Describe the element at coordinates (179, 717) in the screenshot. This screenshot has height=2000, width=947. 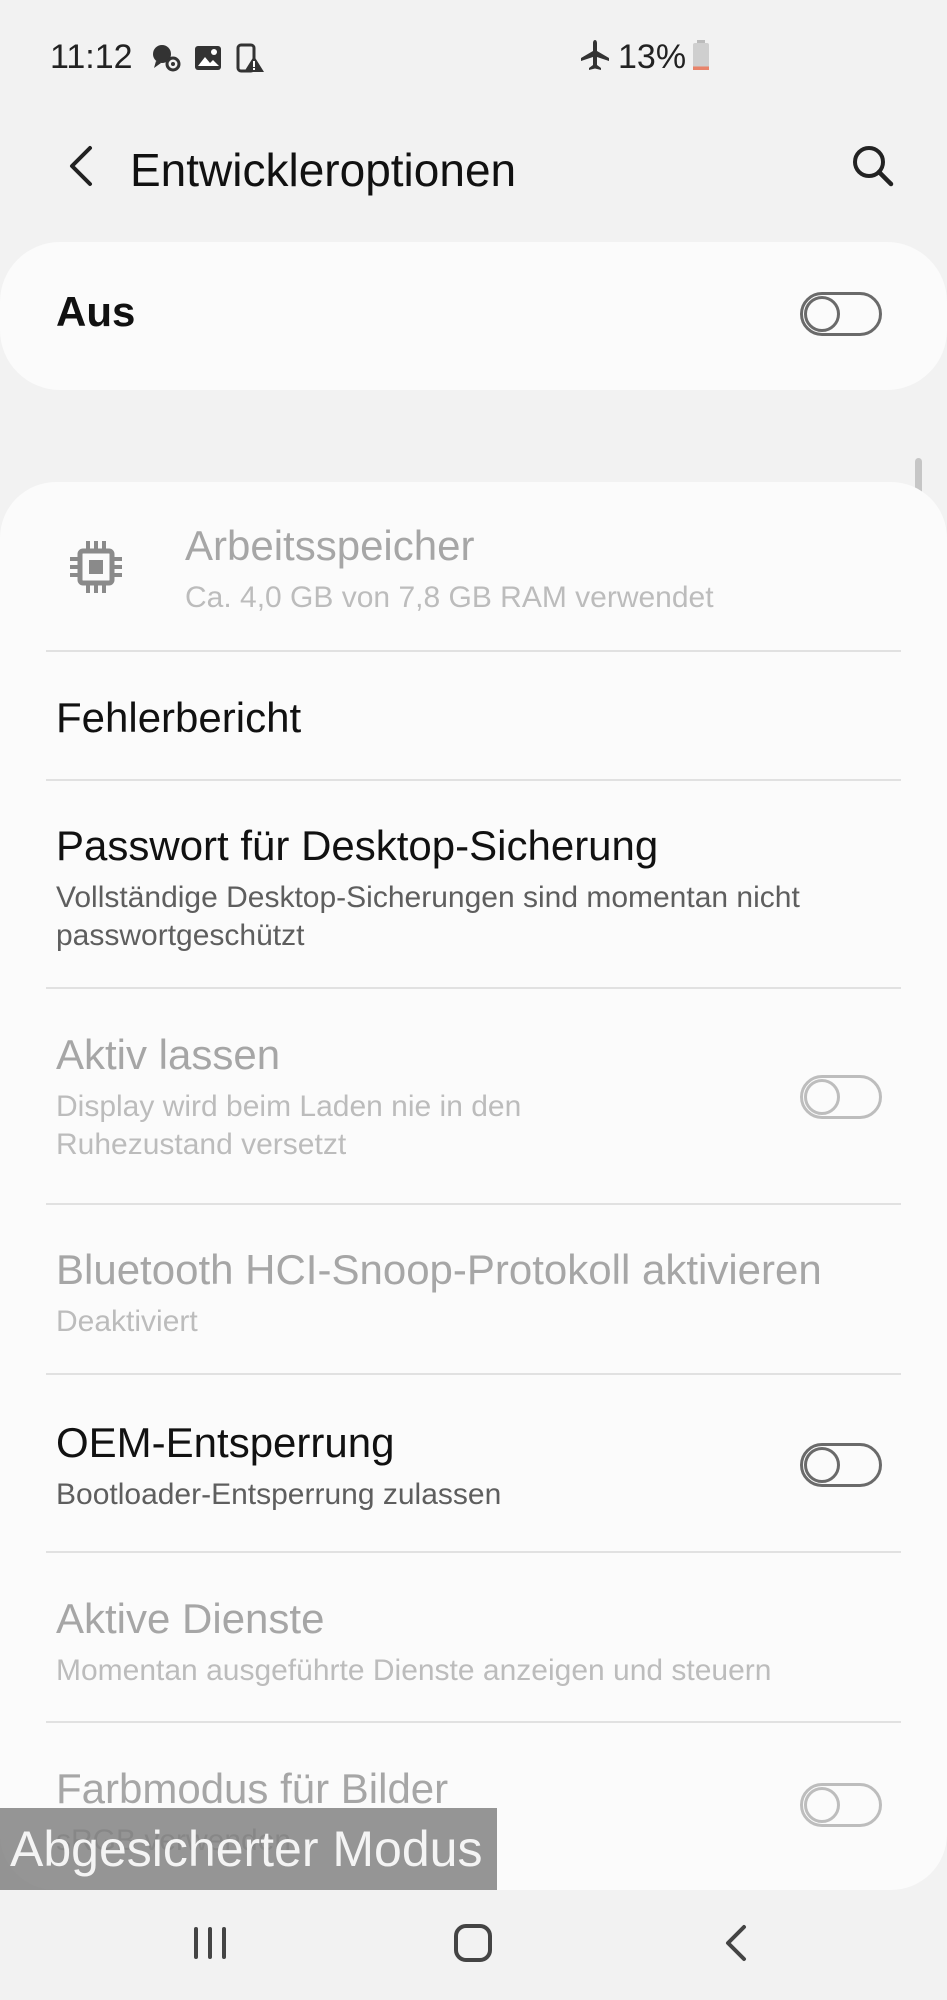
I see `item-title: Fehlerbericht` at that location.